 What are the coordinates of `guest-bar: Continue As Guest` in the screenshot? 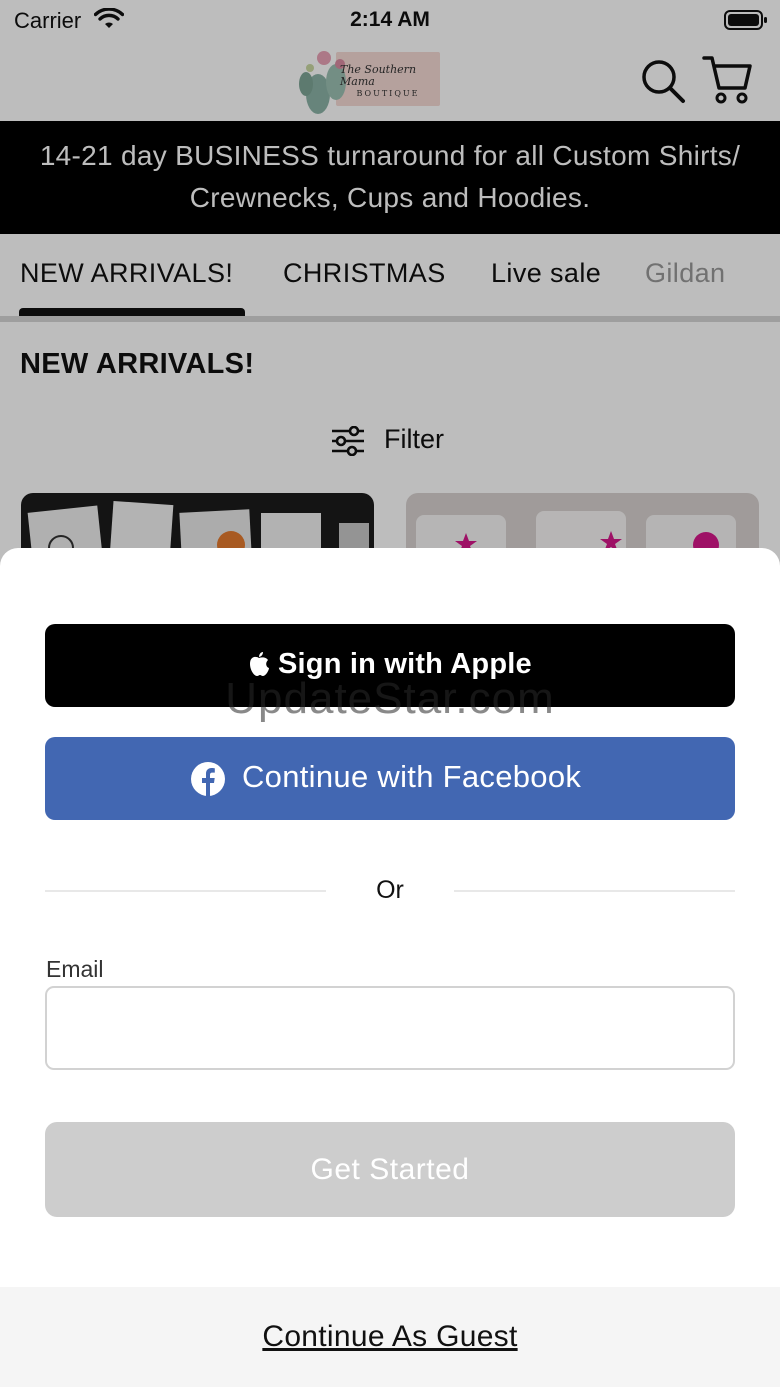 It's located at (390, 1337).